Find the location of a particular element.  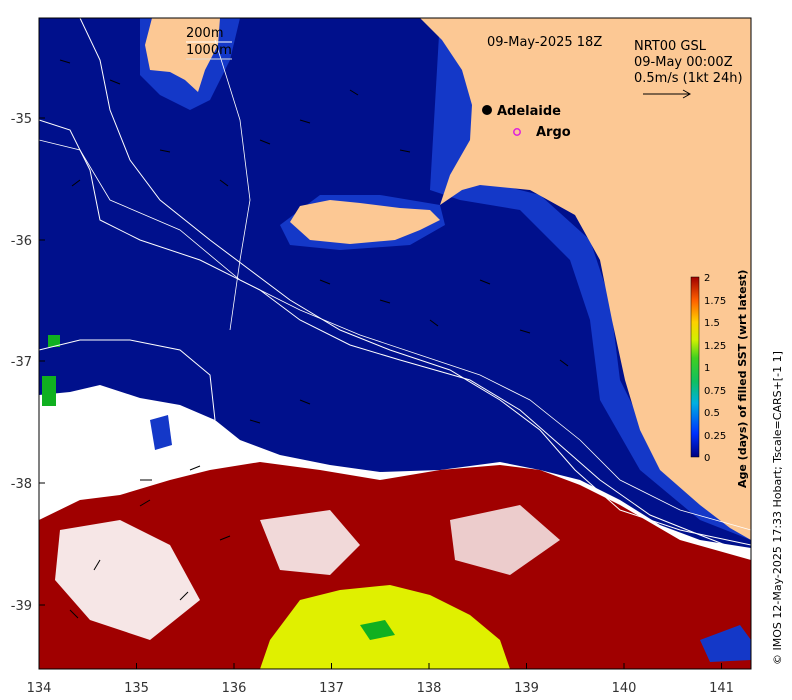

adelaide-marker is located at coordinates (487, 110).